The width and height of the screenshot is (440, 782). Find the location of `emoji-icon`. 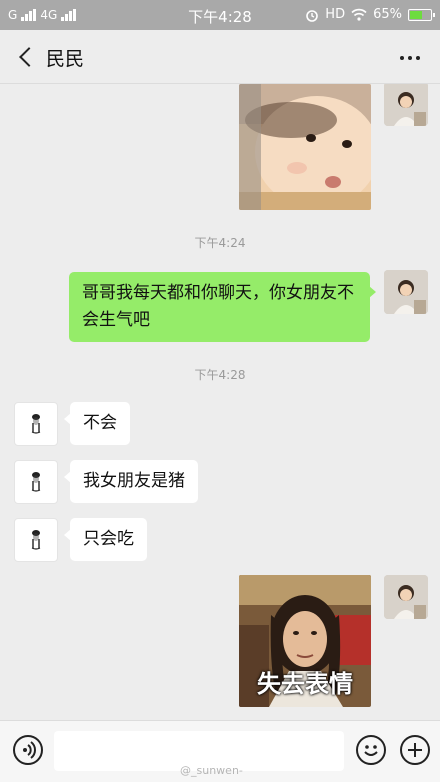

emoji-icon is located at coordinates (371, 750).